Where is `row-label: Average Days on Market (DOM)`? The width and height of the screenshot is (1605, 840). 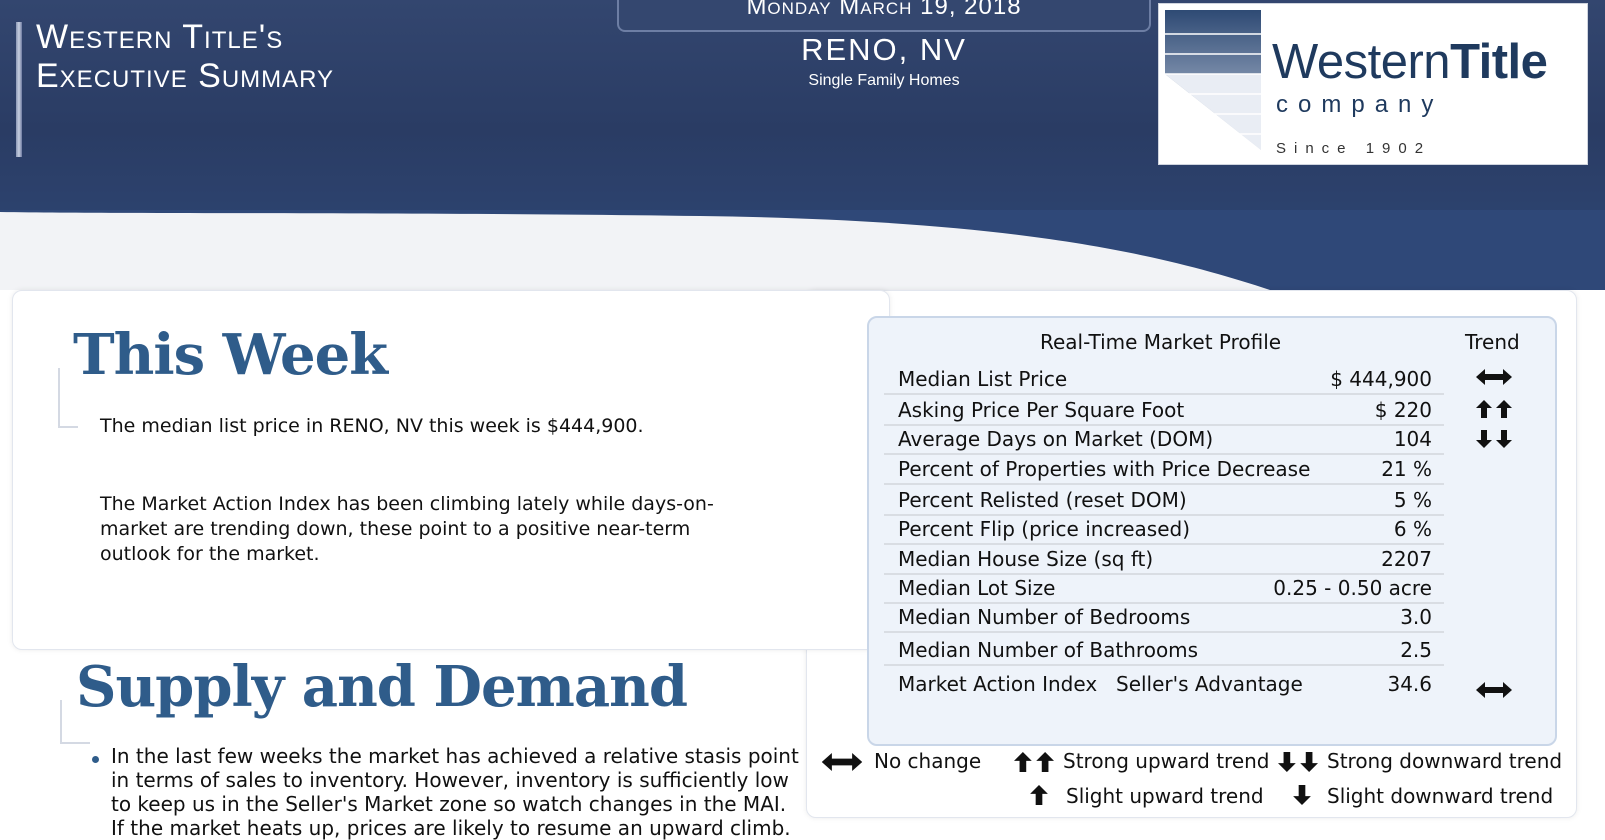 row-label: Average Days on Market (DOM) is located at coordinates (1056, 439).